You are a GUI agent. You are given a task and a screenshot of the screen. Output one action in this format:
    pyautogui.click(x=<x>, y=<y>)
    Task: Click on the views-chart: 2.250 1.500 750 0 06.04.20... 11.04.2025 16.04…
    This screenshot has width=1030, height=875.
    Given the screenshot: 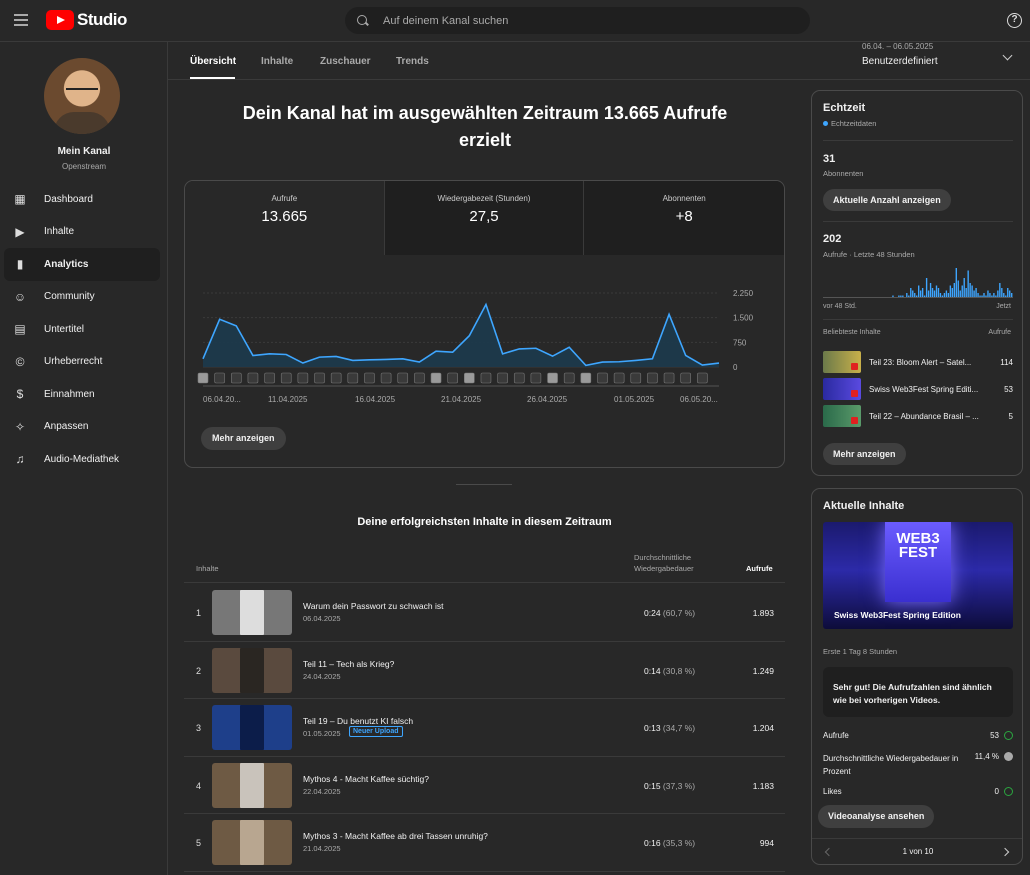 What is the action you would take?
    pyautogui.click(x=475, y=346)
    